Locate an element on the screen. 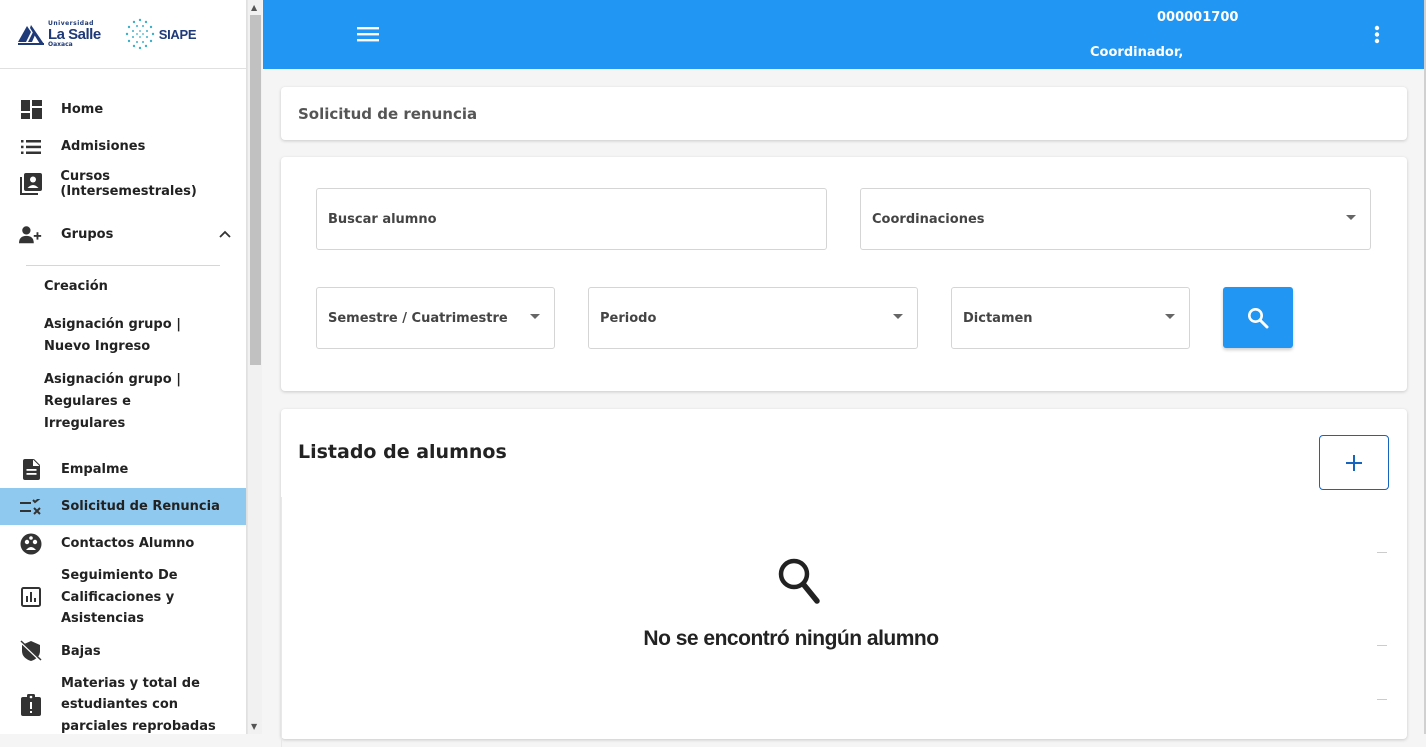 The image size is (1426, 747). empty-state-message: No se encontró ningún alumno is located at coordinates (791, 638).